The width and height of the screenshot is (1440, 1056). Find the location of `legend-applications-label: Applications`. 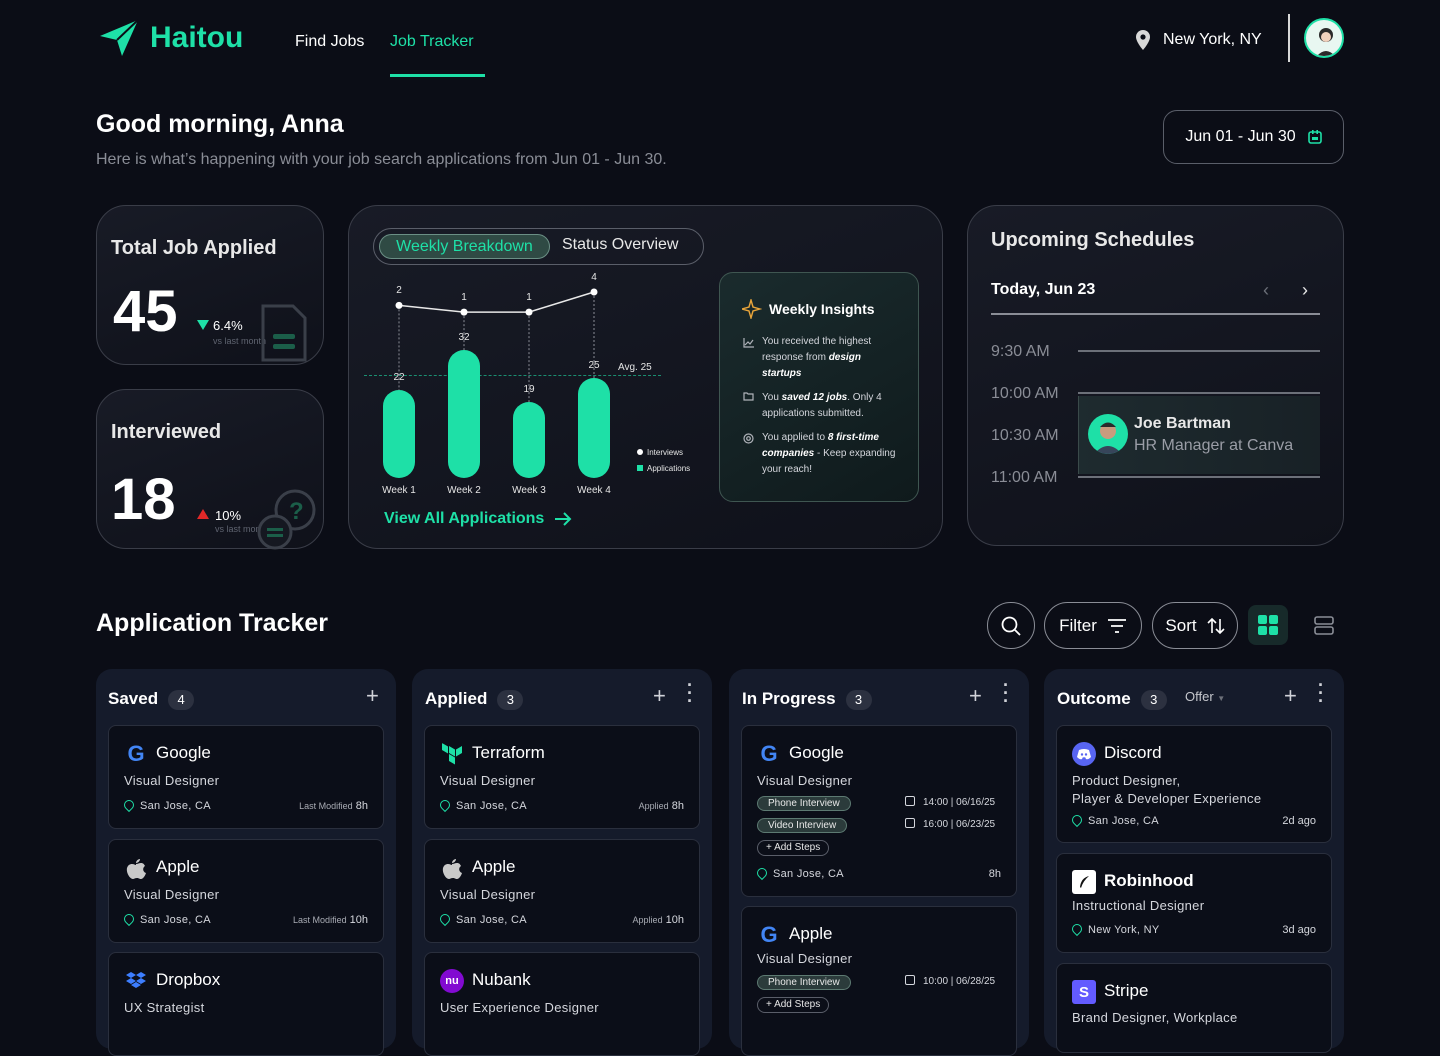

legend-applications-label: Applications is located at coordinates (669, 468).